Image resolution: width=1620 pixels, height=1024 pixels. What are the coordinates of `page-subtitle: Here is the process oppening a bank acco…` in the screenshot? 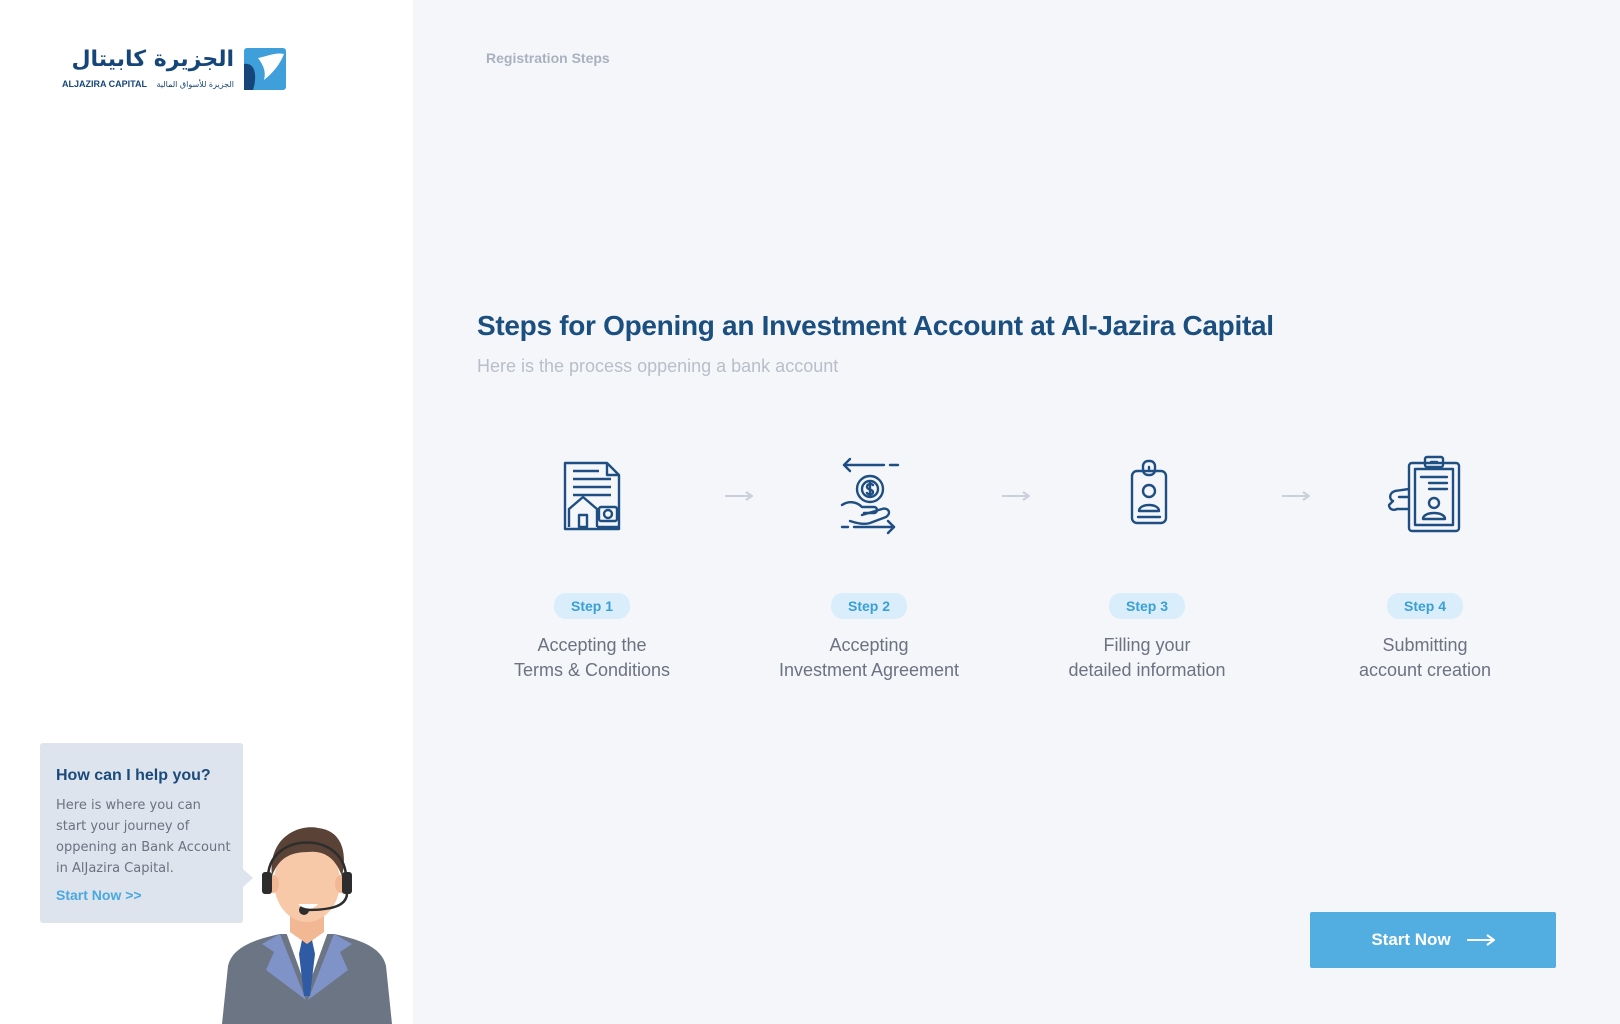 It's located at (658, 366).